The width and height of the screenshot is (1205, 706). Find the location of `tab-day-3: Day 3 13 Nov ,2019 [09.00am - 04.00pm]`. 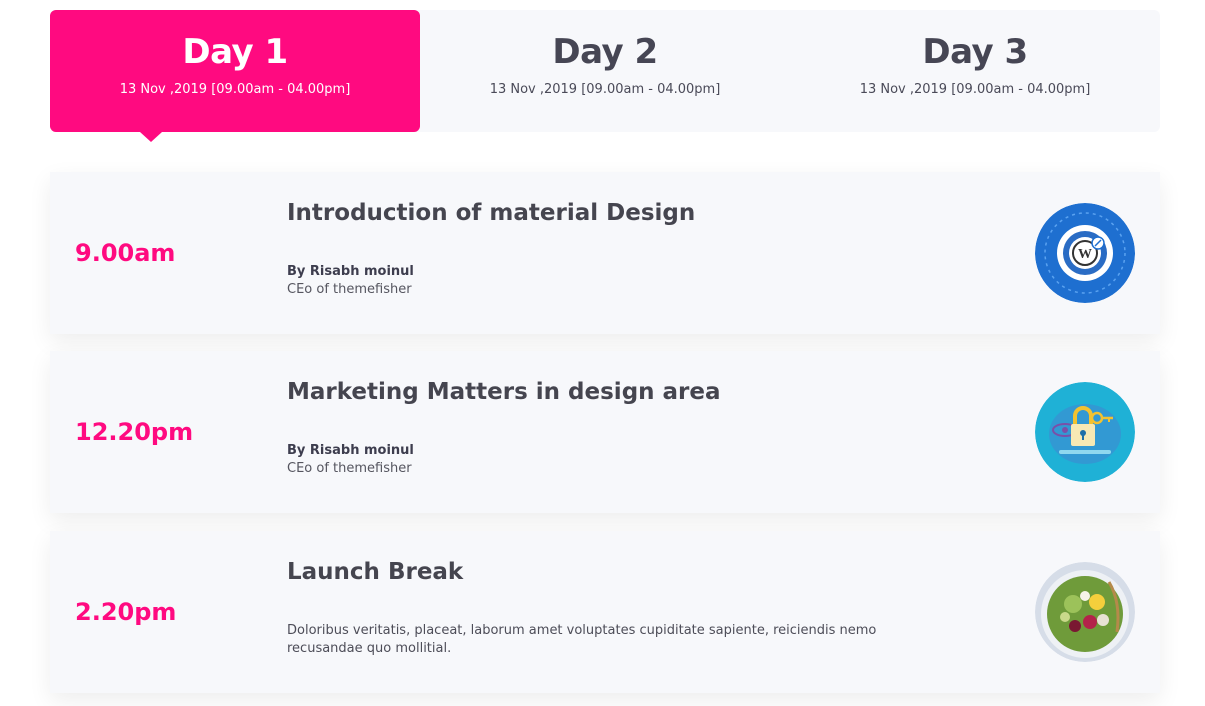

tab-day-3: Day 3 13 Nov ,2019 [09.00am - 04.00pm] is located at coordinates (975, 71).